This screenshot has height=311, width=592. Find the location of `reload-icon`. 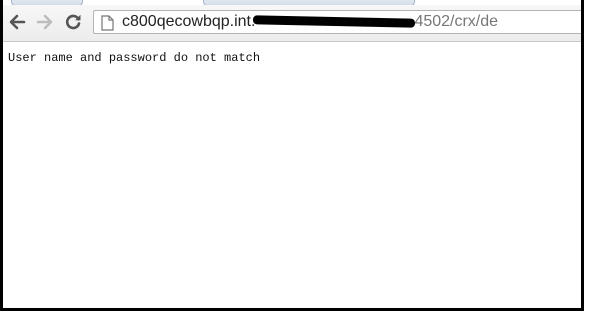

reload-icon is located at coordinates (73, 22).